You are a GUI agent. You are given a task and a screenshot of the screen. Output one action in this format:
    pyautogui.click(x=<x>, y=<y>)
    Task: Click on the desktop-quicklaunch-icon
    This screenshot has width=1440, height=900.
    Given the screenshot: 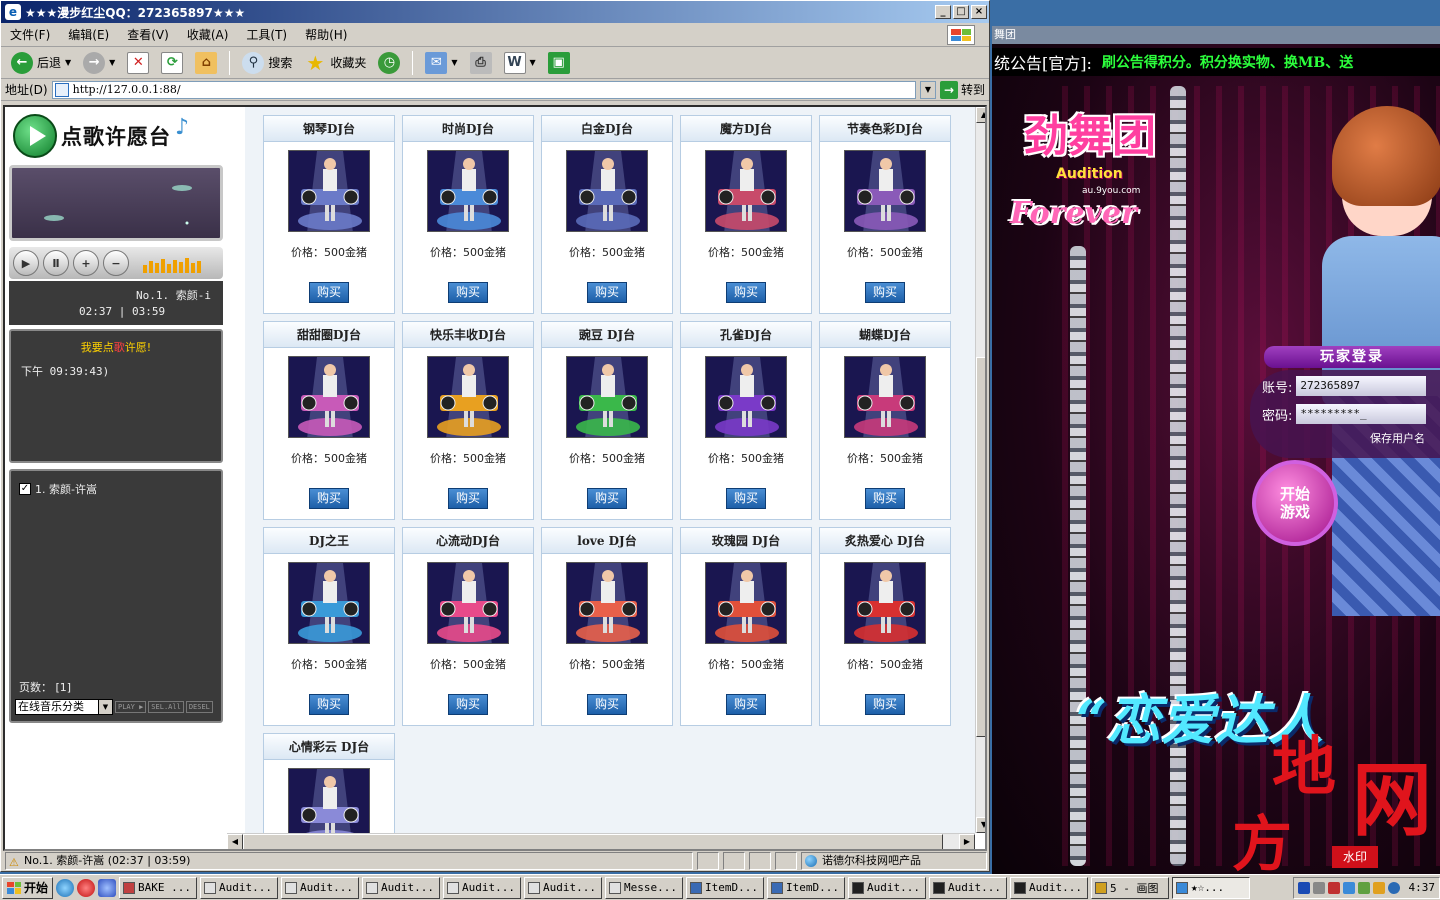 What is the action you would take?
    pyautogui.click(x=107, y=887)
    